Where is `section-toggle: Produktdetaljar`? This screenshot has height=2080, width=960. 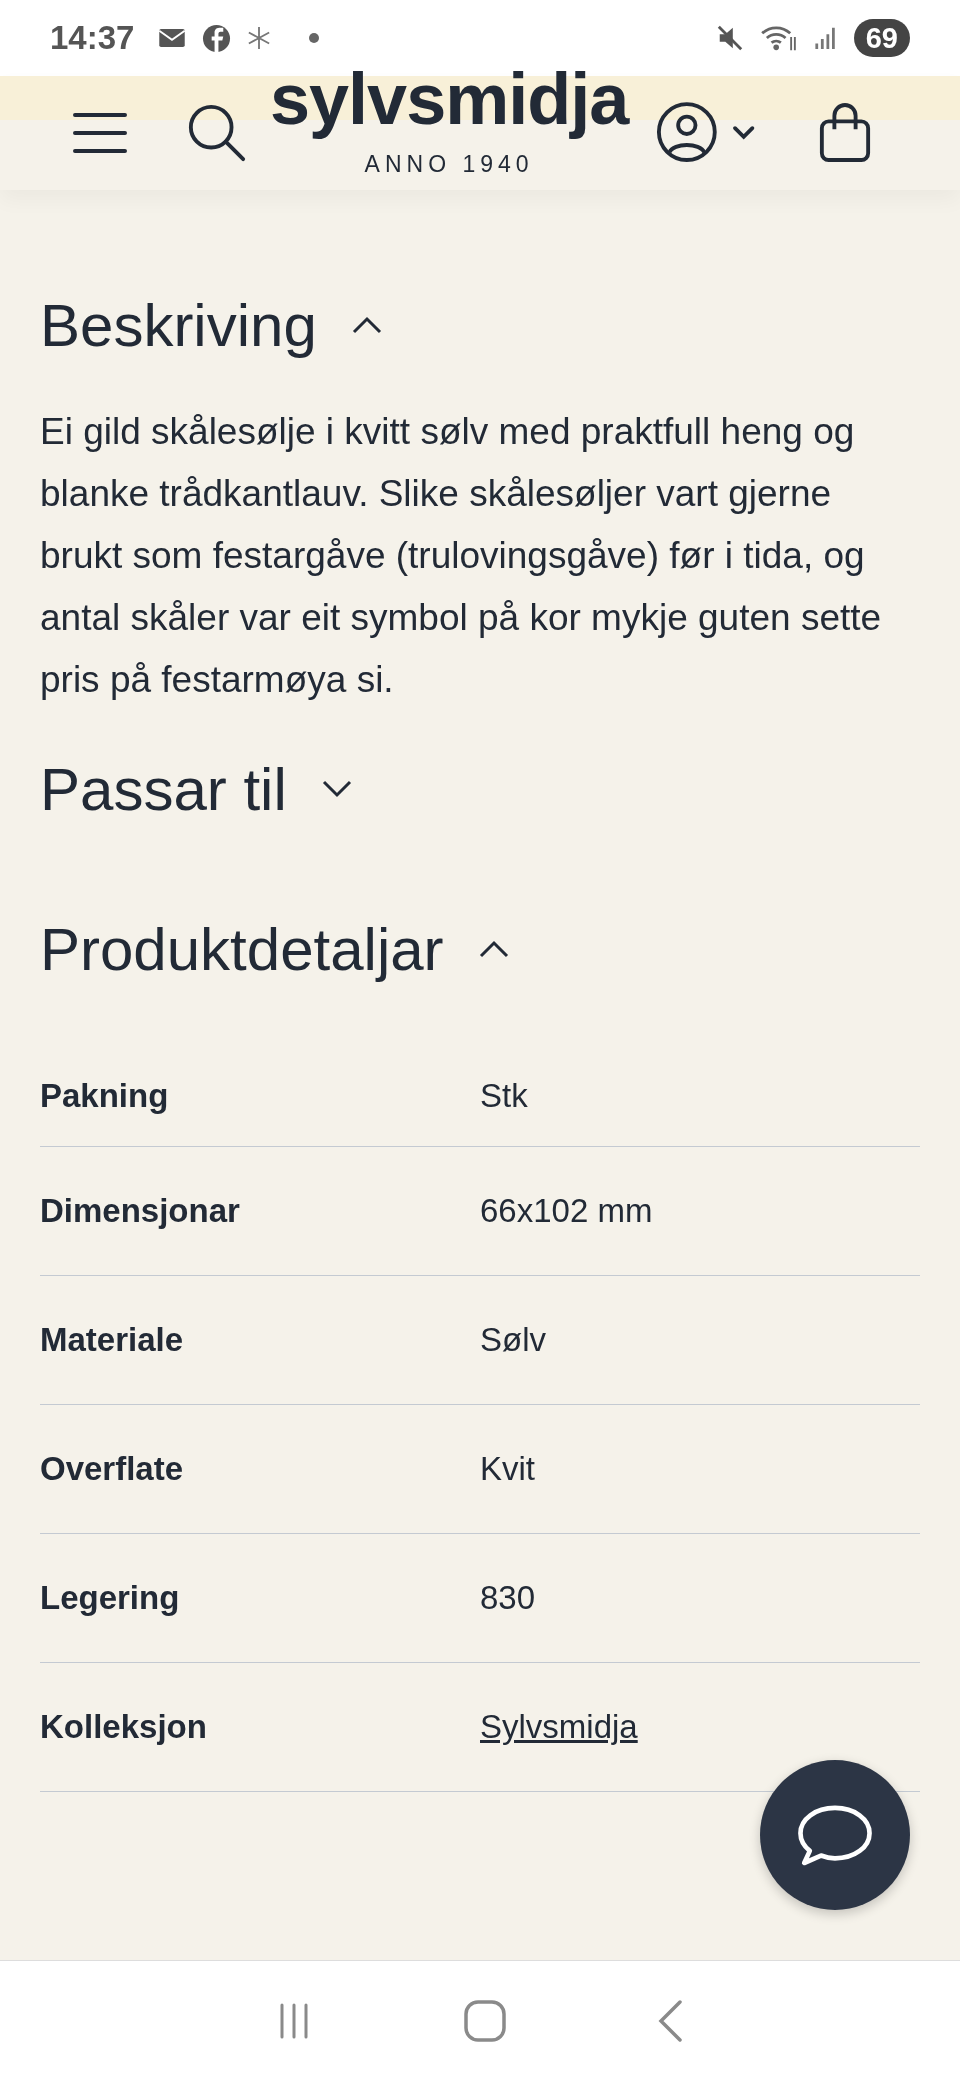 section-toggle: Produktdetaljar is located at coordinates (275, 949).